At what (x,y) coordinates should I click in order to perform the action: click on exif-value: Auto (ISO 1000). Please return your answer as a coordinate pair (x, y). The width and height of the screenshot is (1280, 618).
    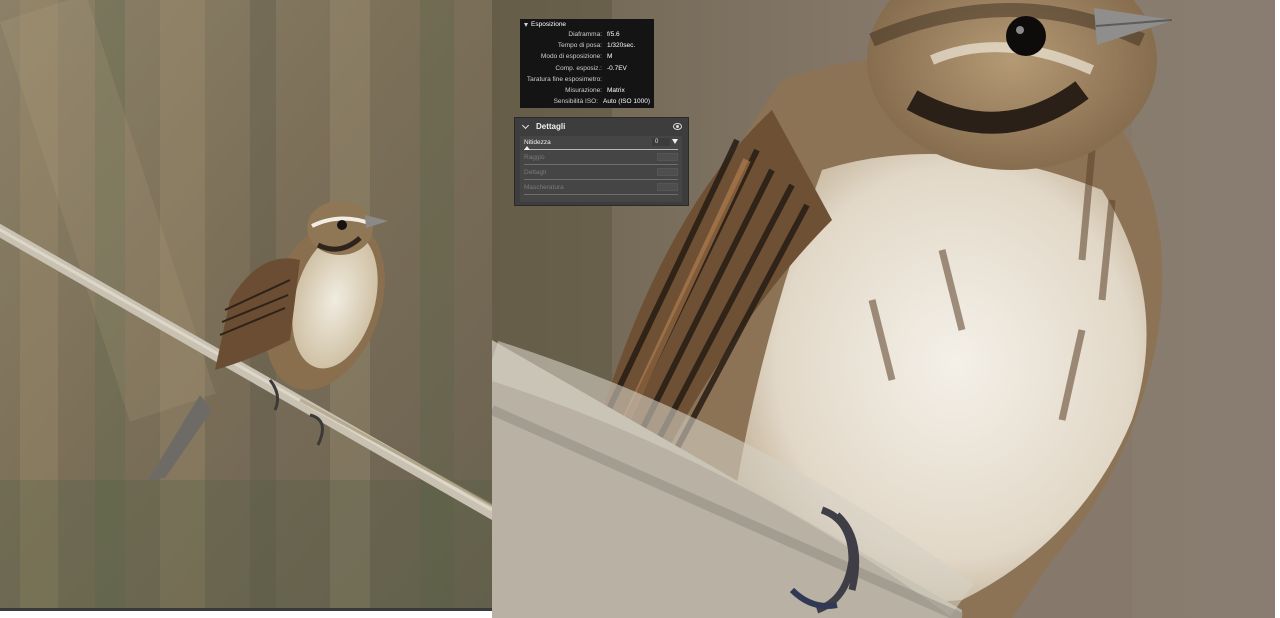
    Looking at the image, I should click on (626, 102).